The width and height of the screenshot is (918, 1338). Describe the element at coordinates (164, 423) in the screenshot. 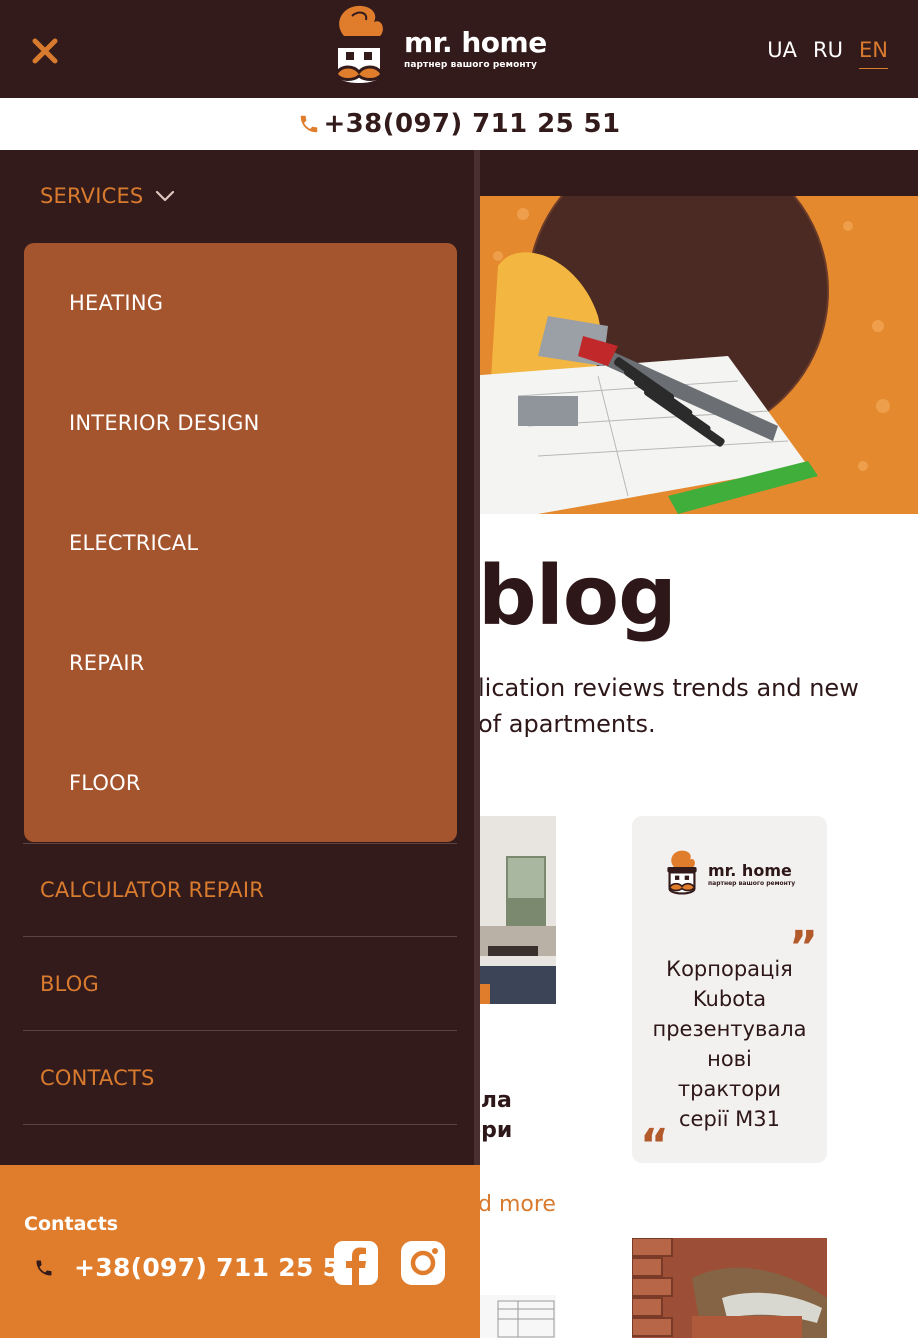

I see `submenu-item-interior-design: INTERIOR DESIGN` at that location.